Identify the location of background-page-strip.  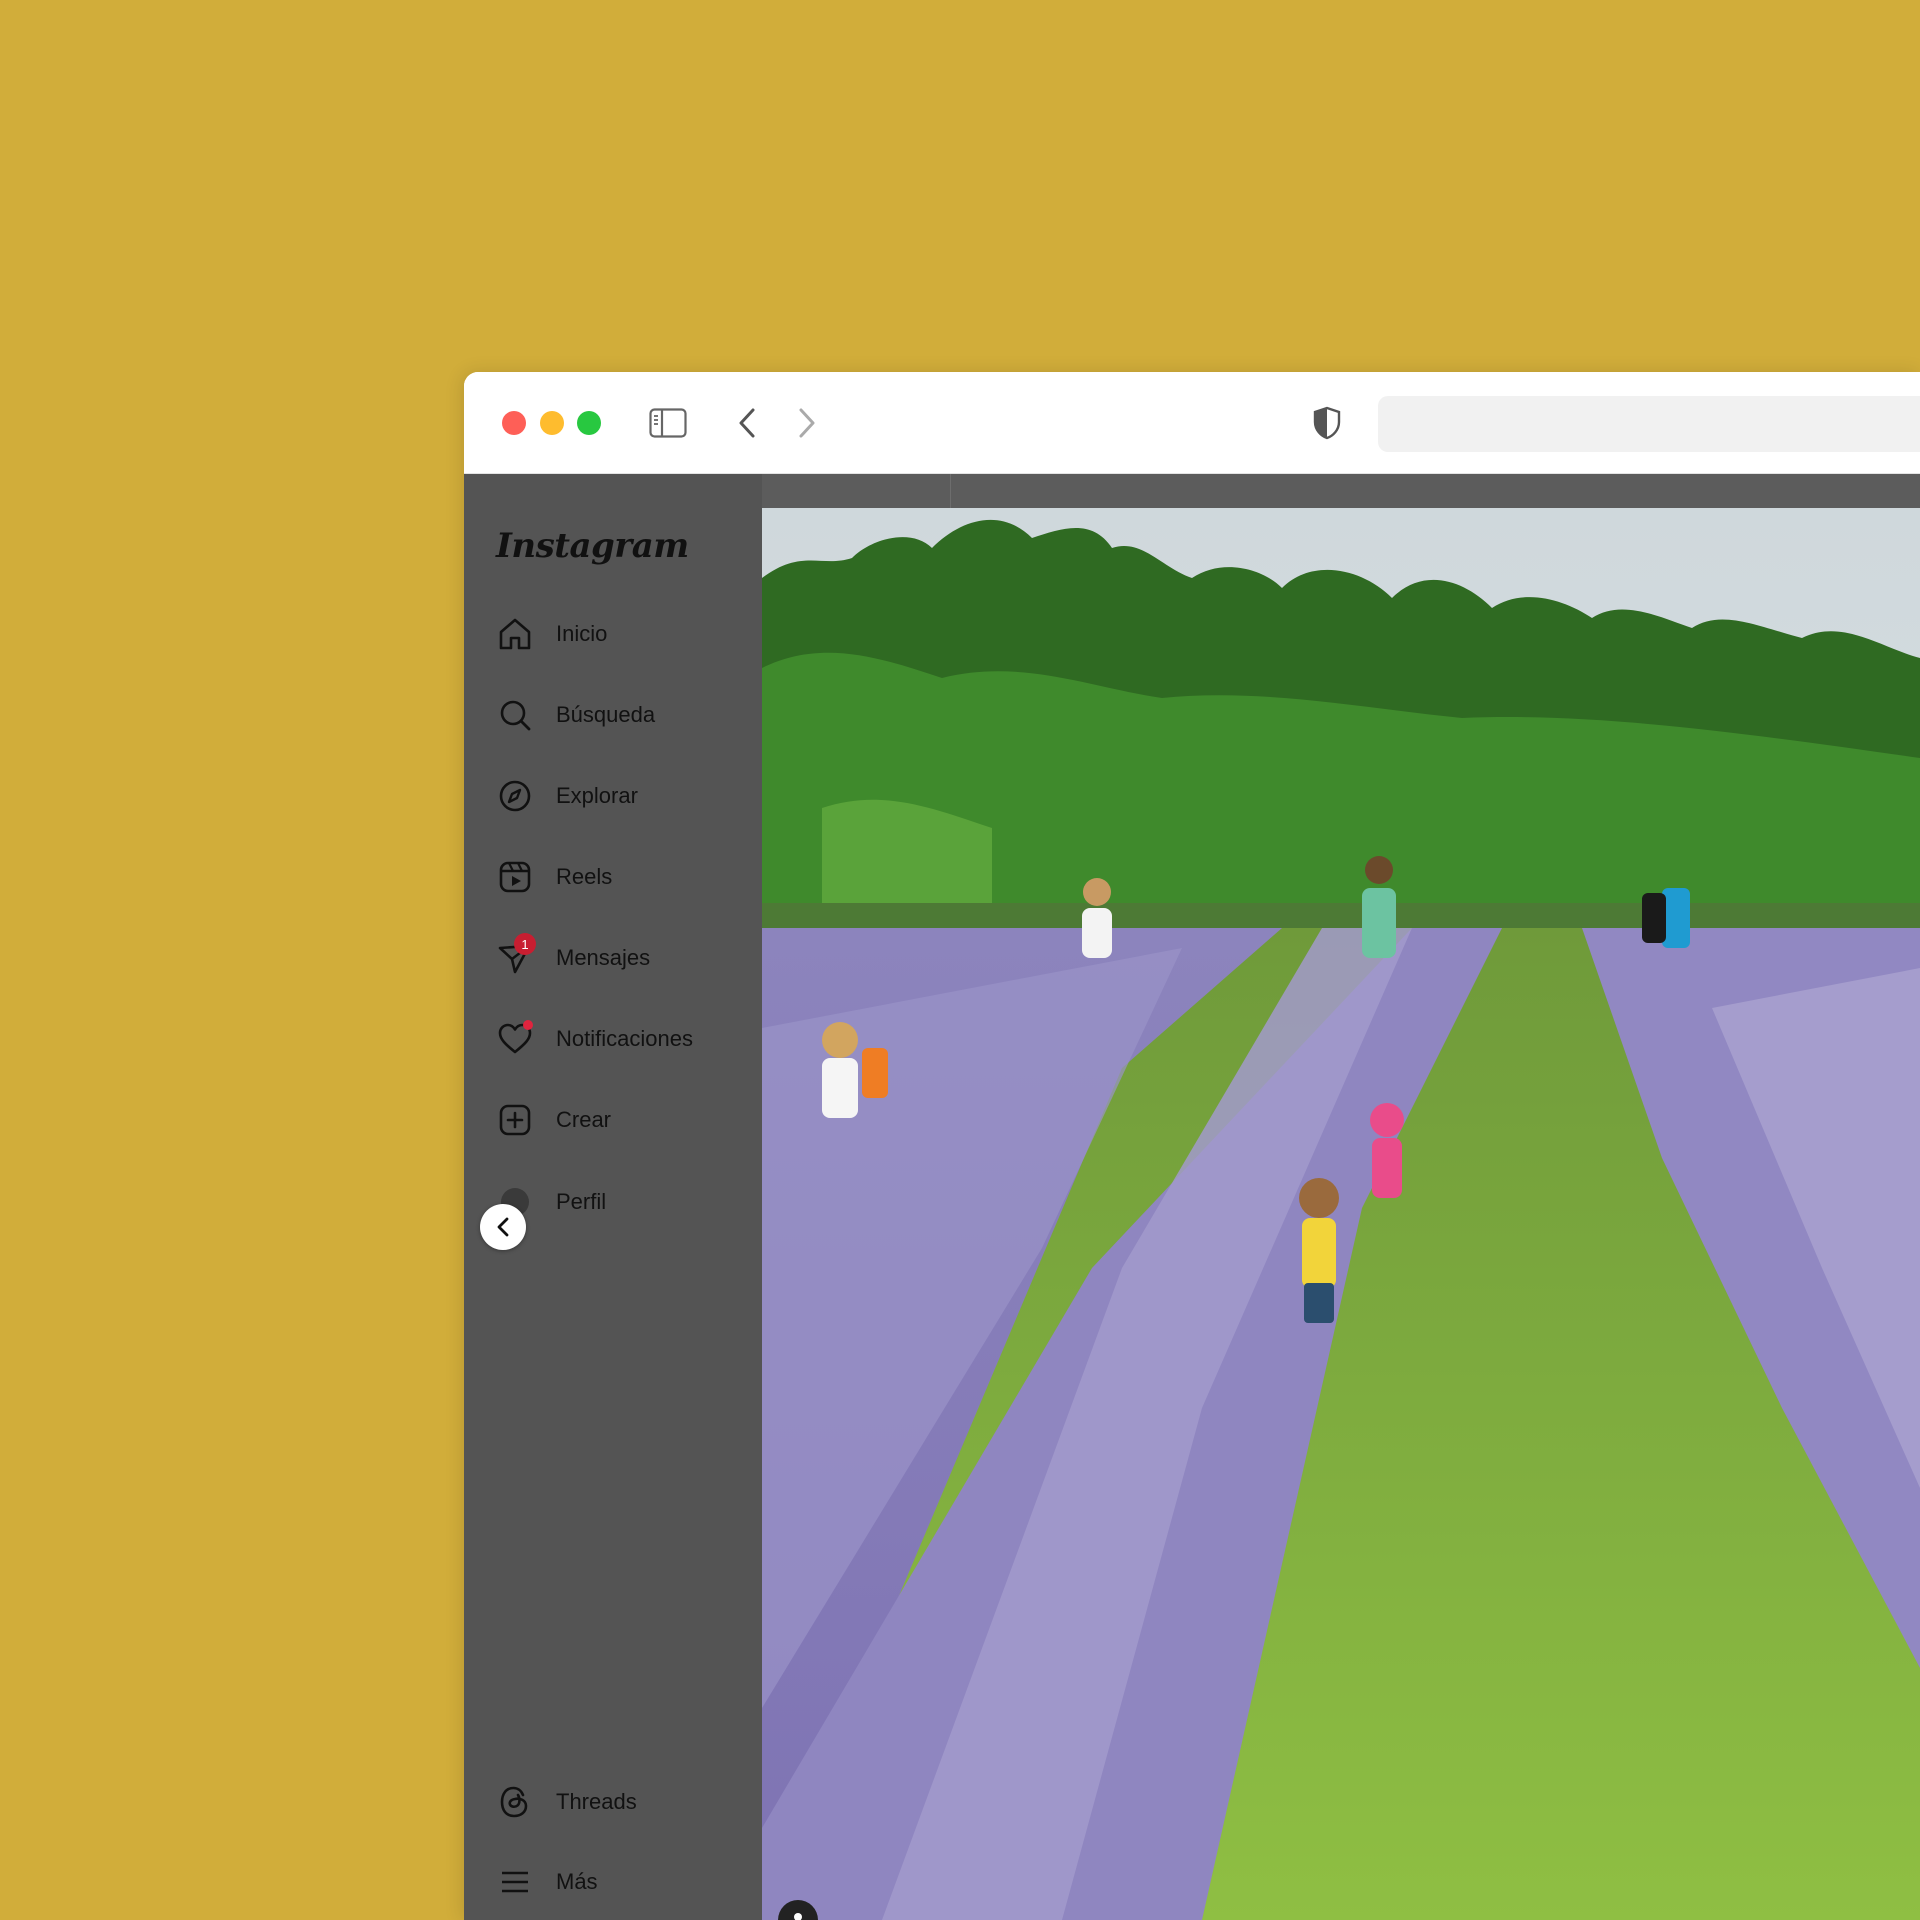
(1341, 491).